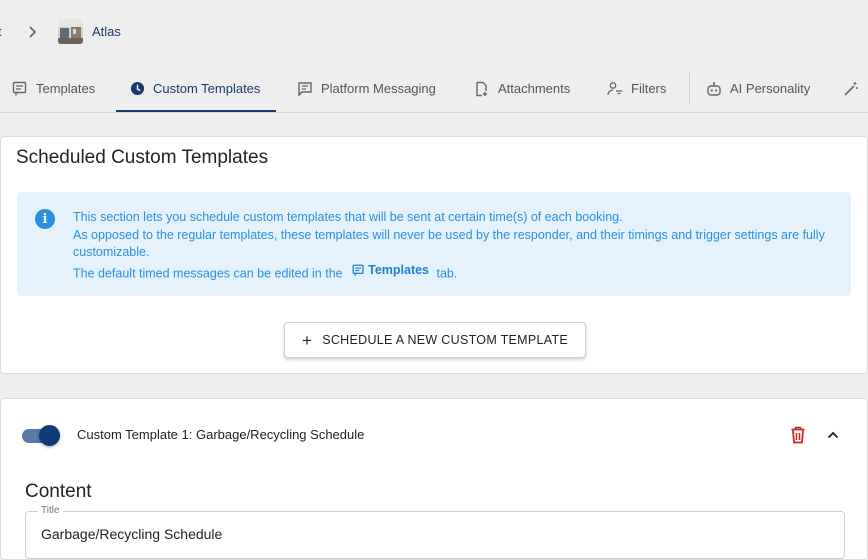 The width and height of the screenshot is (868, 560). Describe the element at coordinates (207, 88) in the screenshot. I see `tab-label: Custom Templates` at that location.